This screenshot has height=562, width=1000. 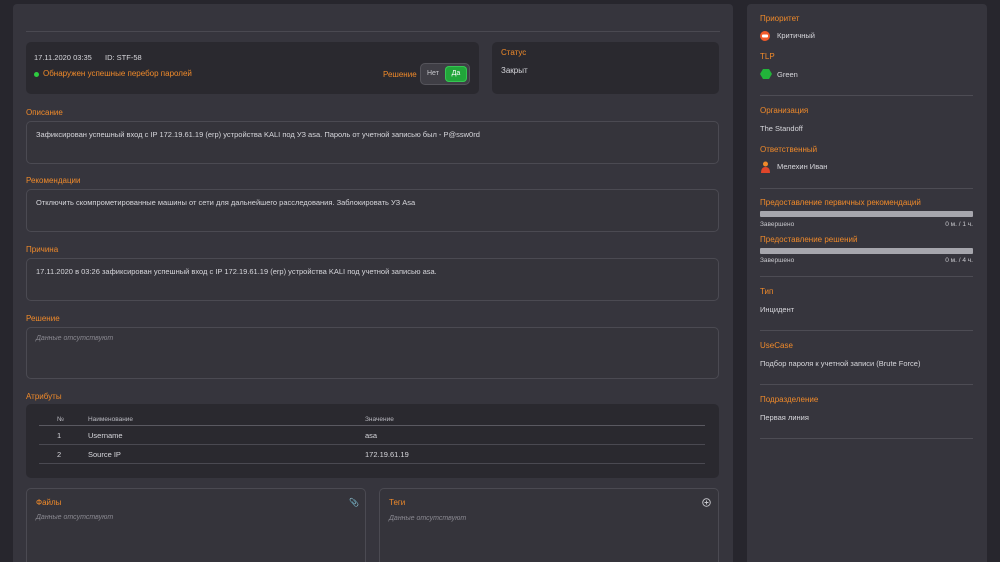 I want to click on organization-title: Организация, so click(x=784, y=110).